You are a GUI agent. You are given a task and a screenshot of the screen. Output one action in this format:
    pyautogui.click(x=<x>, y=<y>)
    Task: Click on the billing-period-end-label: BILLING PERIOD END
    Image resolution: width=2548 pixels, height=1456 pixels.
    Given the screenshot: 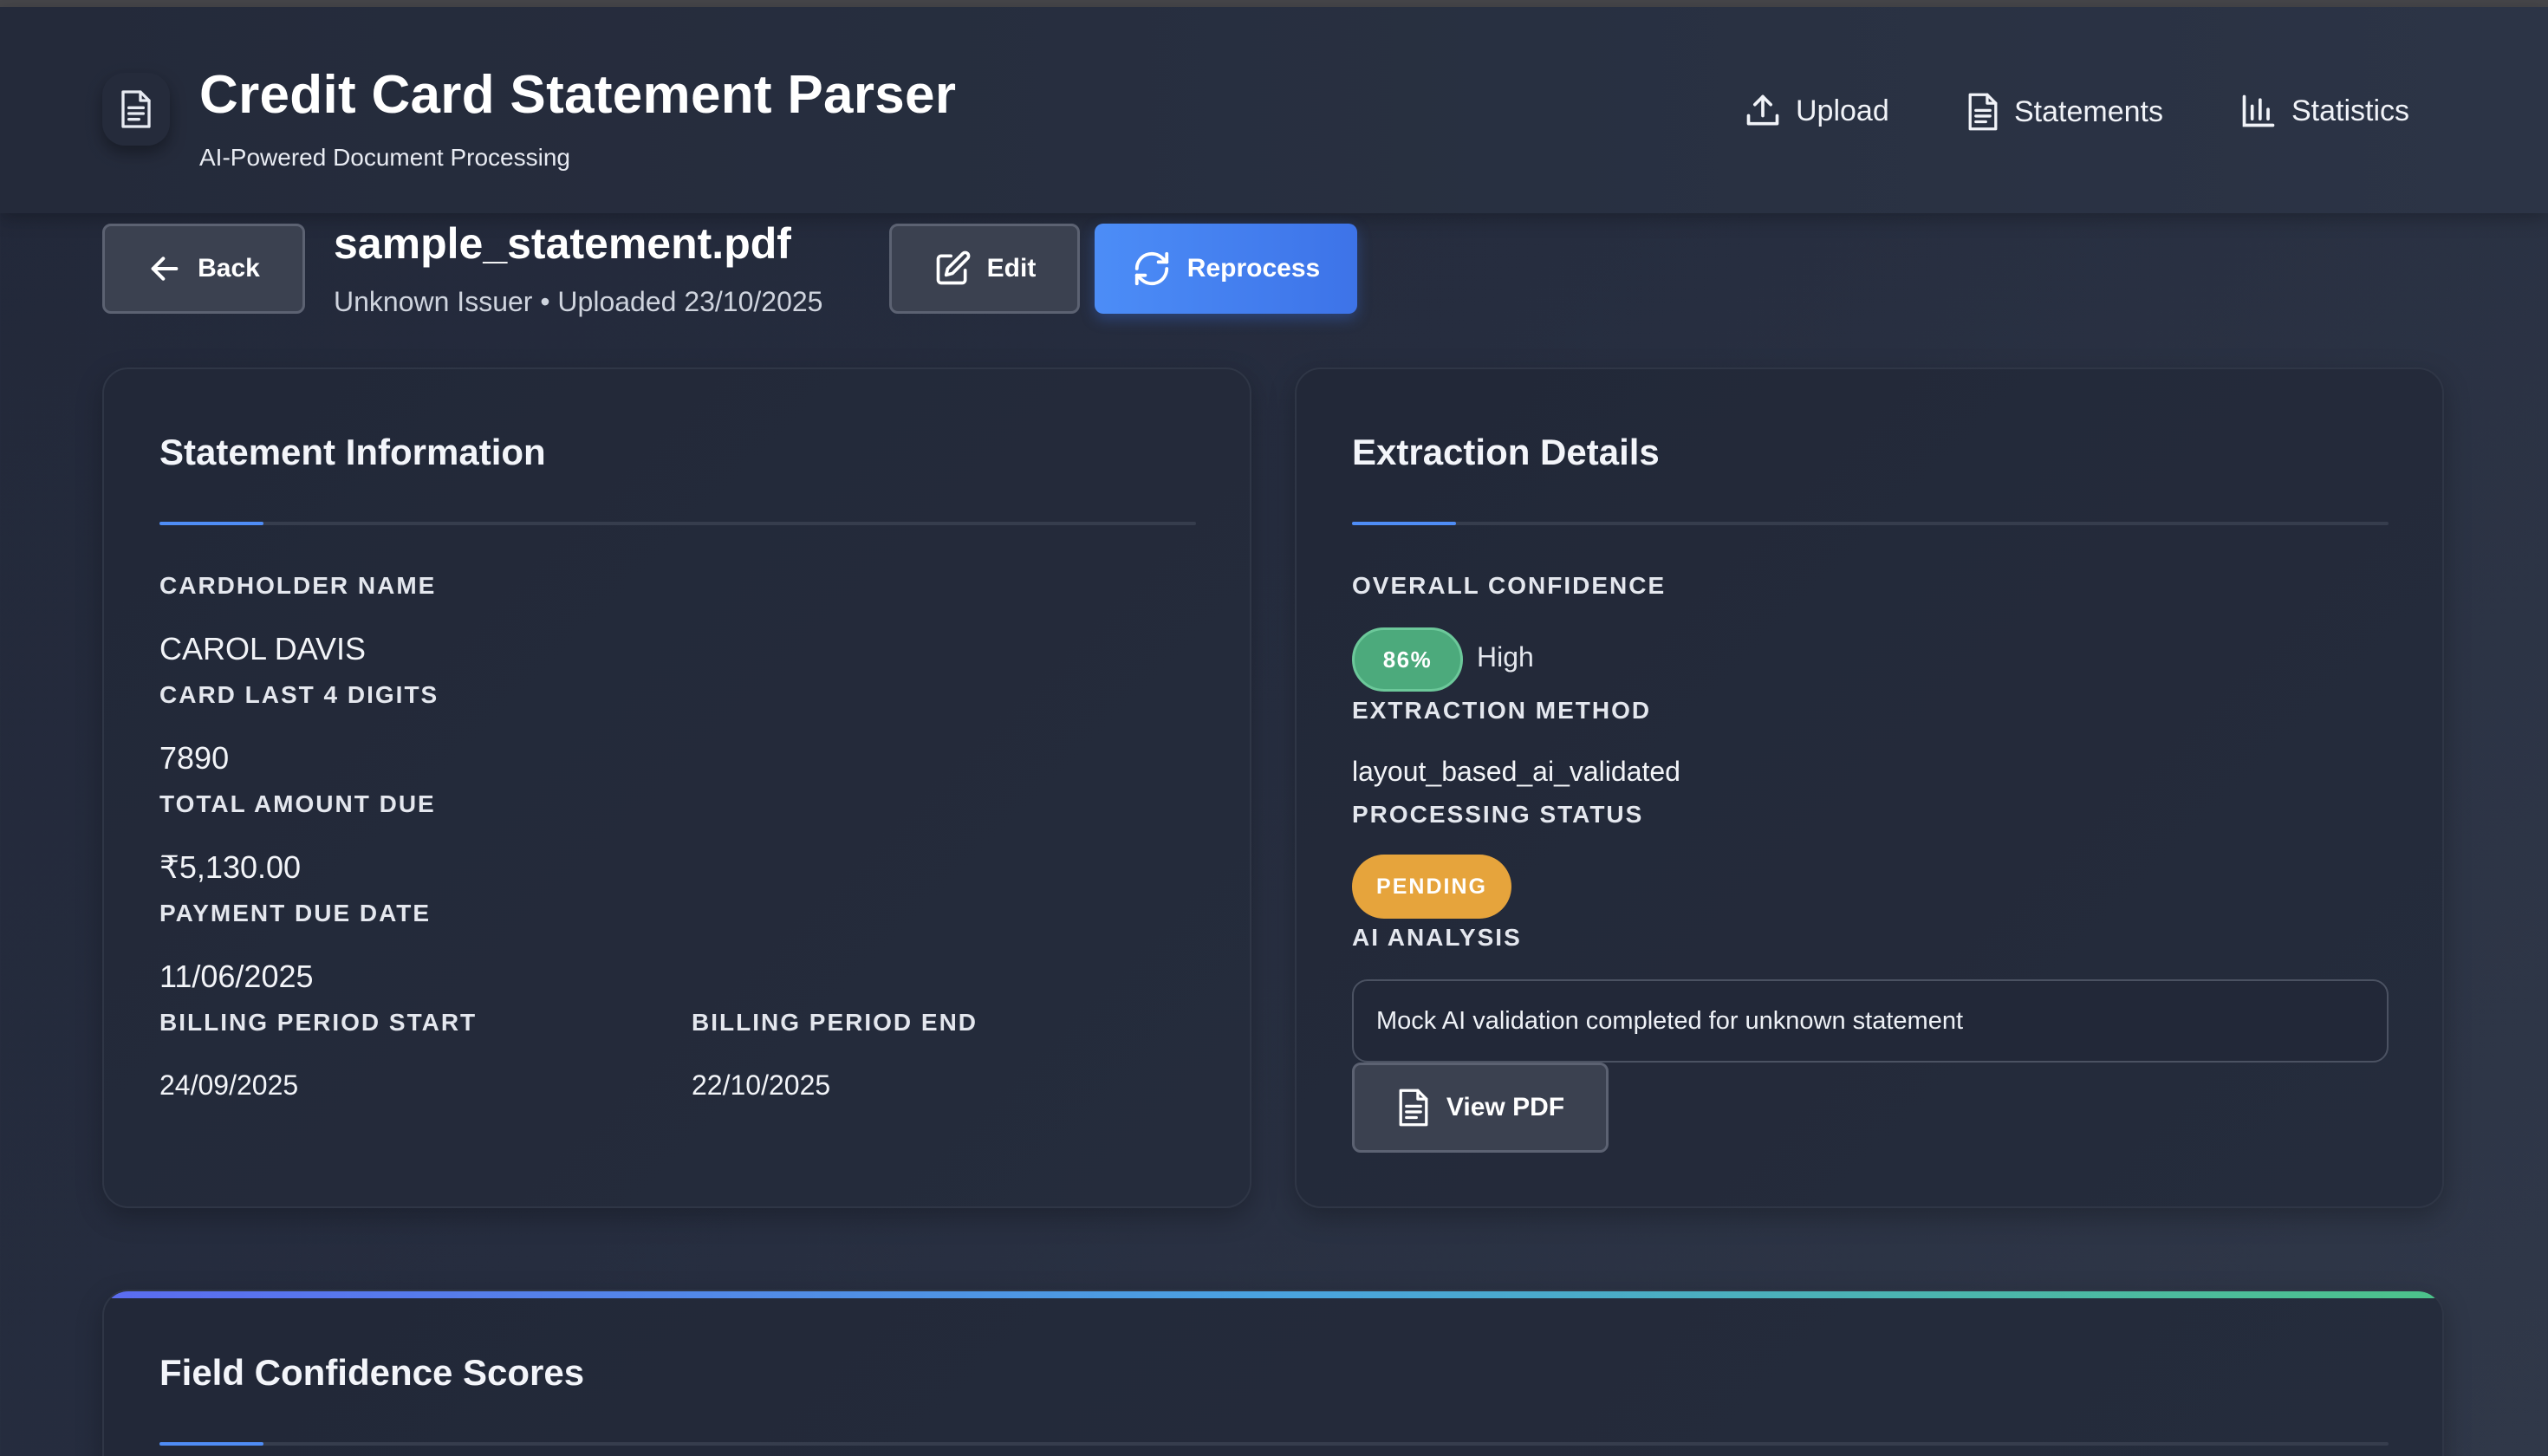 What is the action you would take?
    pyautogui.click(x=835, y=1022)
    